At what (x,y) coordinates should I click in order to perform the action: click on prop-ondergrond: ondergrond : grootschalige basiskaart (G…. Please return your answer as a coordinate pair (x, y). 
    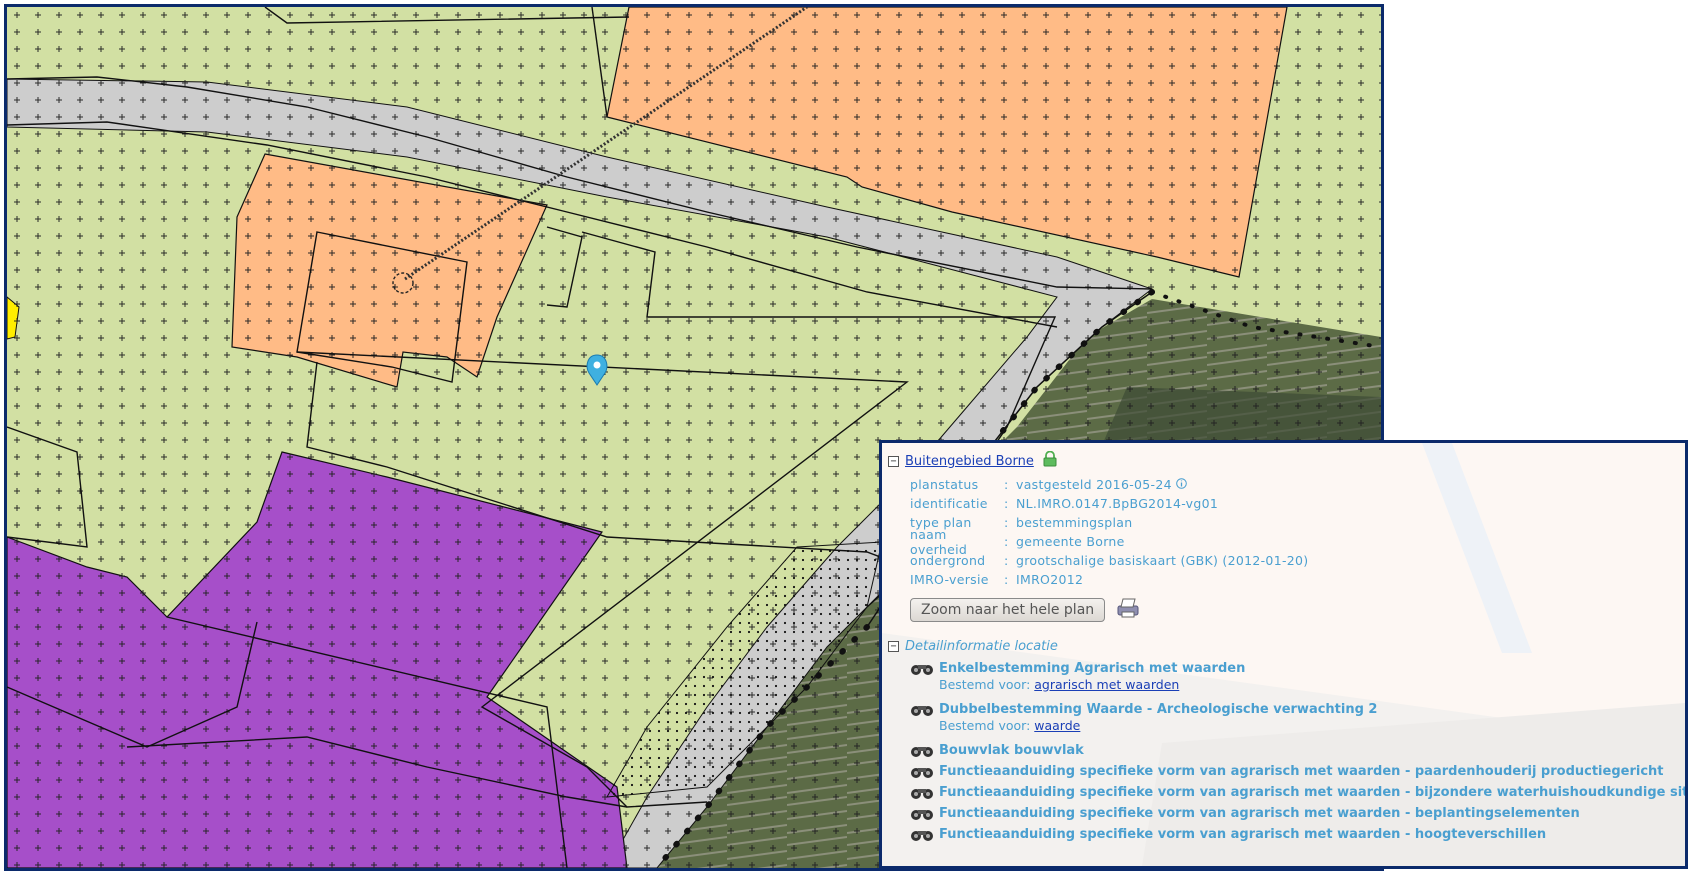
    Looking at the image, I should click on (1109, 560).